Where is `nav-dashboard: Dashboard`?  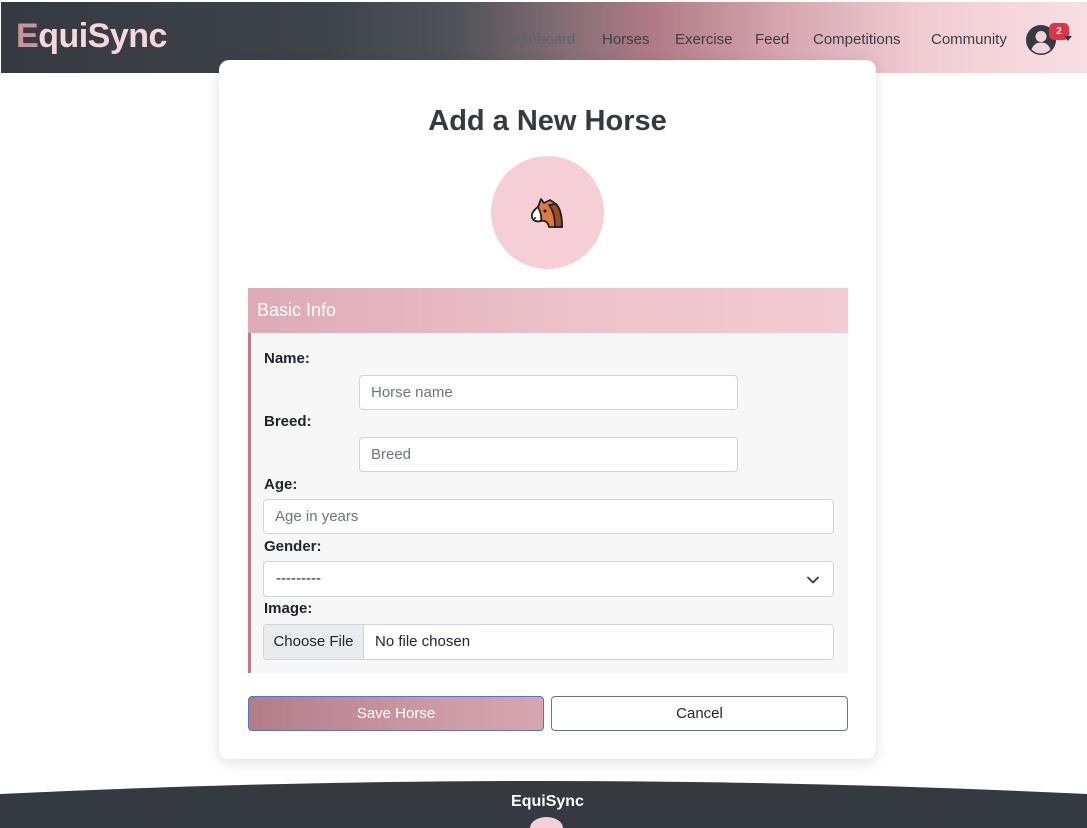
nav-dashboard: Dashboard is located at coordinates (538, 40).